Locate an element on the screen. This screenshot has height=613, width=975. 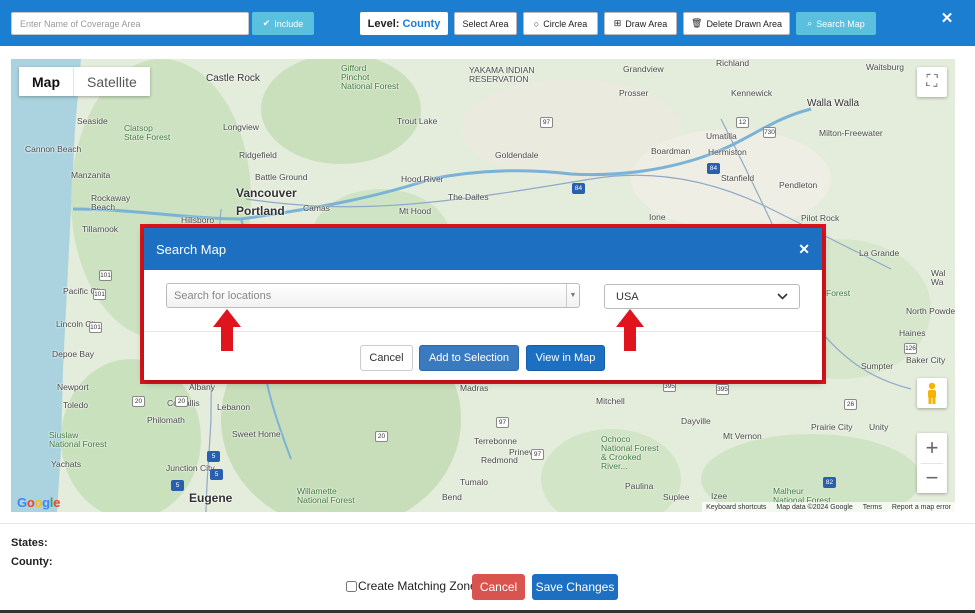
map-place-label: Paulina is located at coordinates (639, 486).